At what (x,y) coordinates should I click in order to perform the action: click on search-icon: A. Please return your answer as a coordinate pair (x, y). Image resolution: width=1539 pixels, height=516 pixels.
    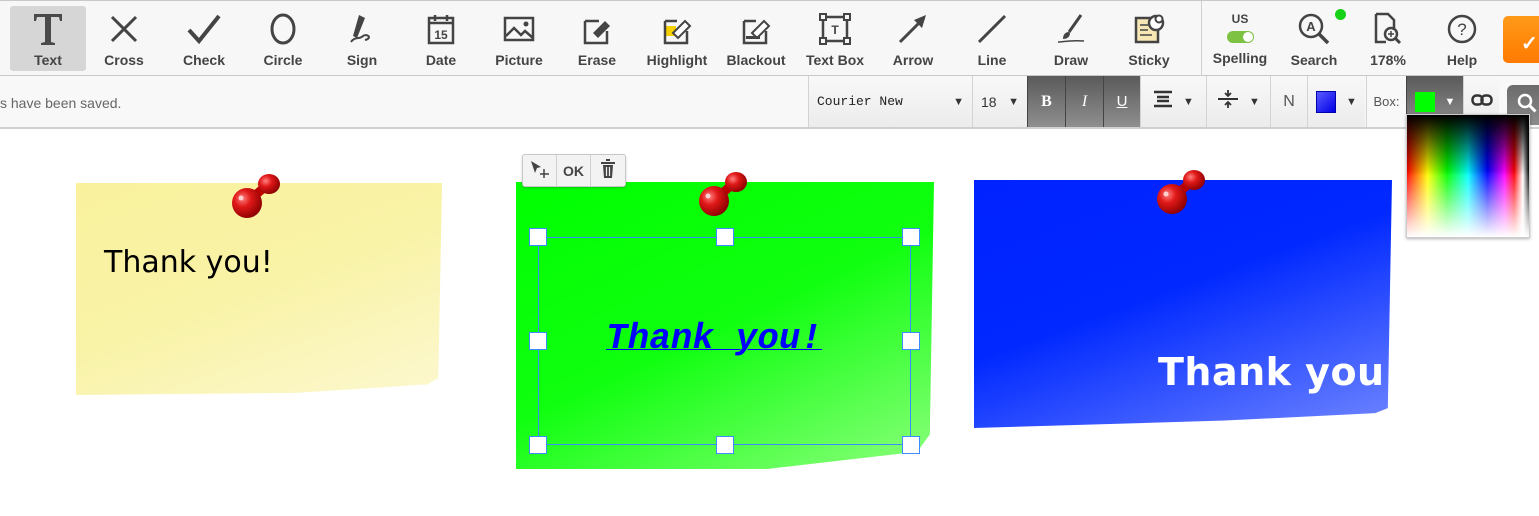
    Looking at the image, I should click on (1314, 29).